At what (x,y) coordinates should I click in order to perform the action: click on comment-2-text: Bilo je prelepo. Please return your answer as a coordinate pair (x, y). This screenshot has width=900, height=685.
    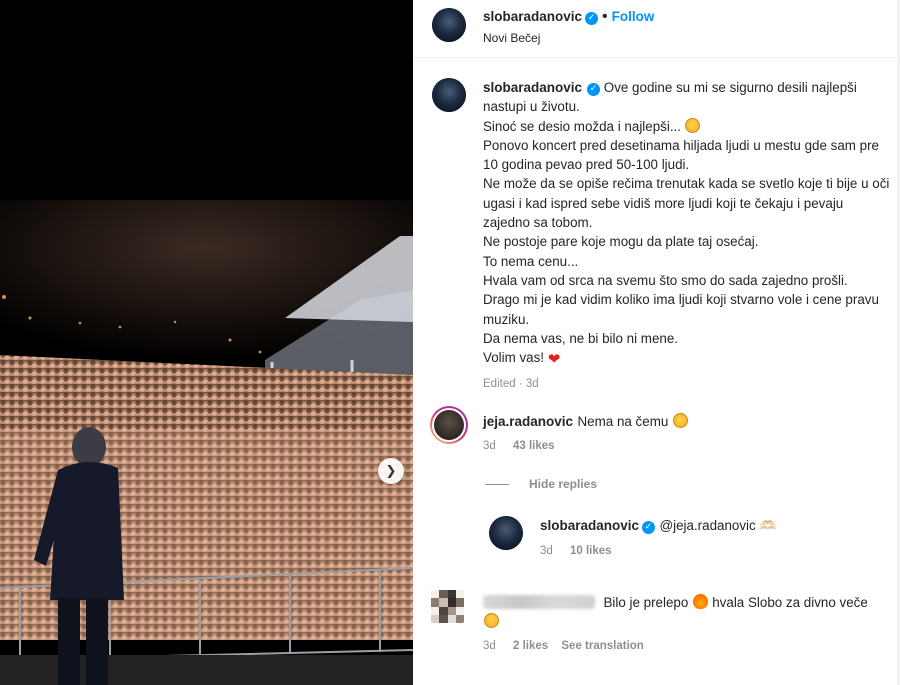
    Looking at the image, I should click on (646, 602).